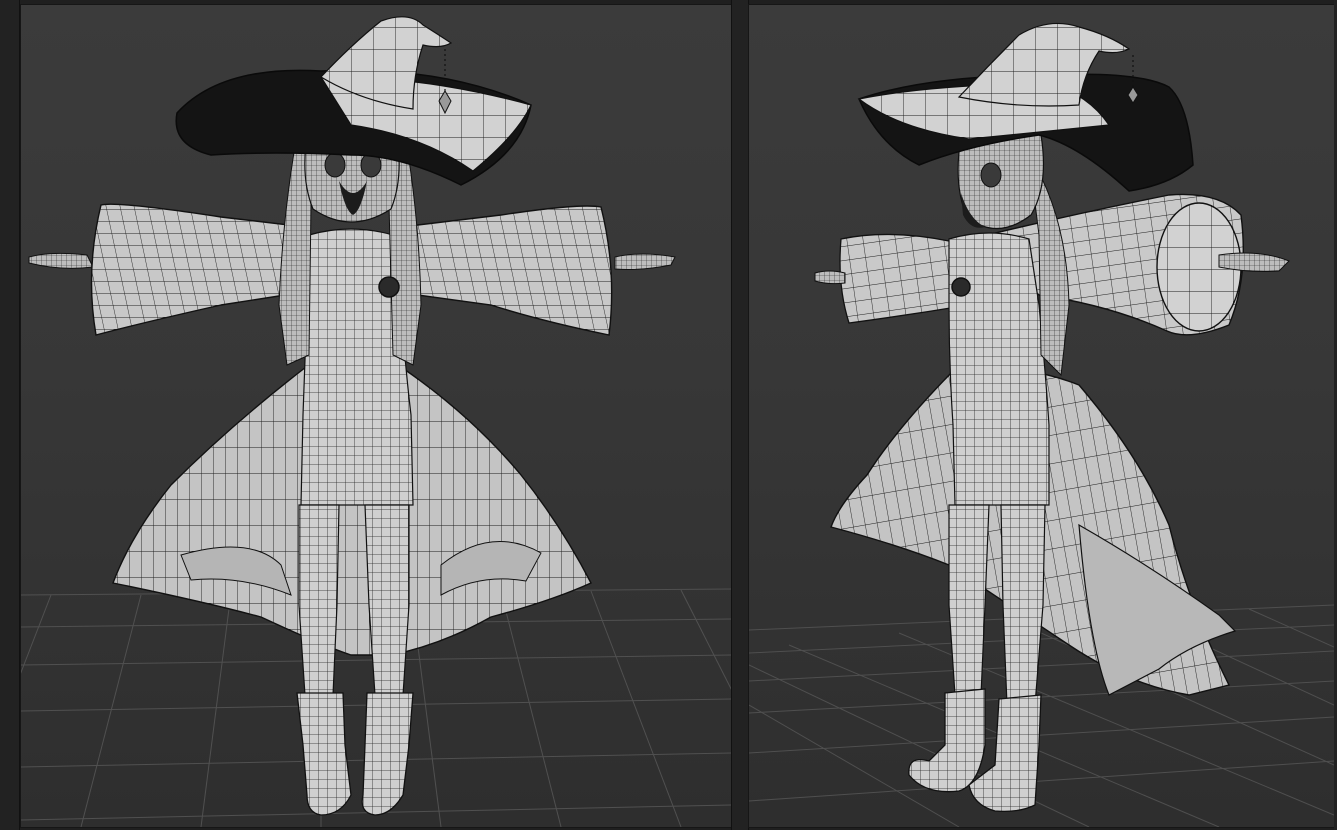 This screenshot has width=1337, height=830. I want to click on floor-grid-perspective, so click(1041, 715).